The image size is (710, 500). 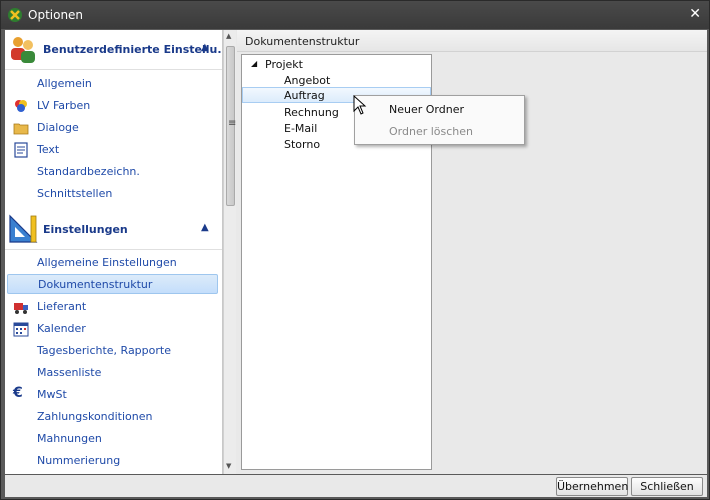 I want to click on tree-node-label: Projekt, so click(x=284, y=64).